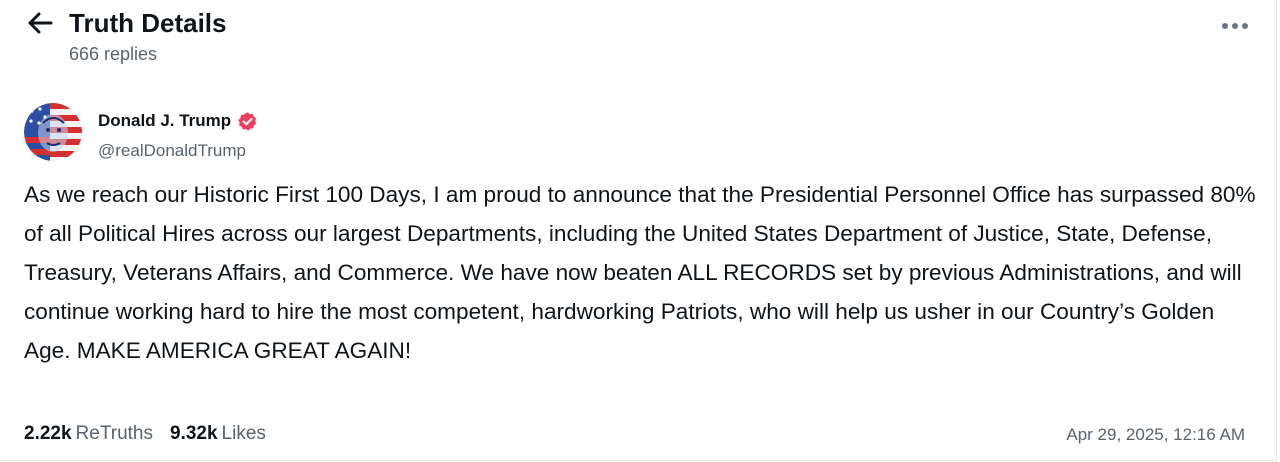 The height and width of the screenshot is (462, 1280). I want to click on arrow-left-icon, so click(40, 23).